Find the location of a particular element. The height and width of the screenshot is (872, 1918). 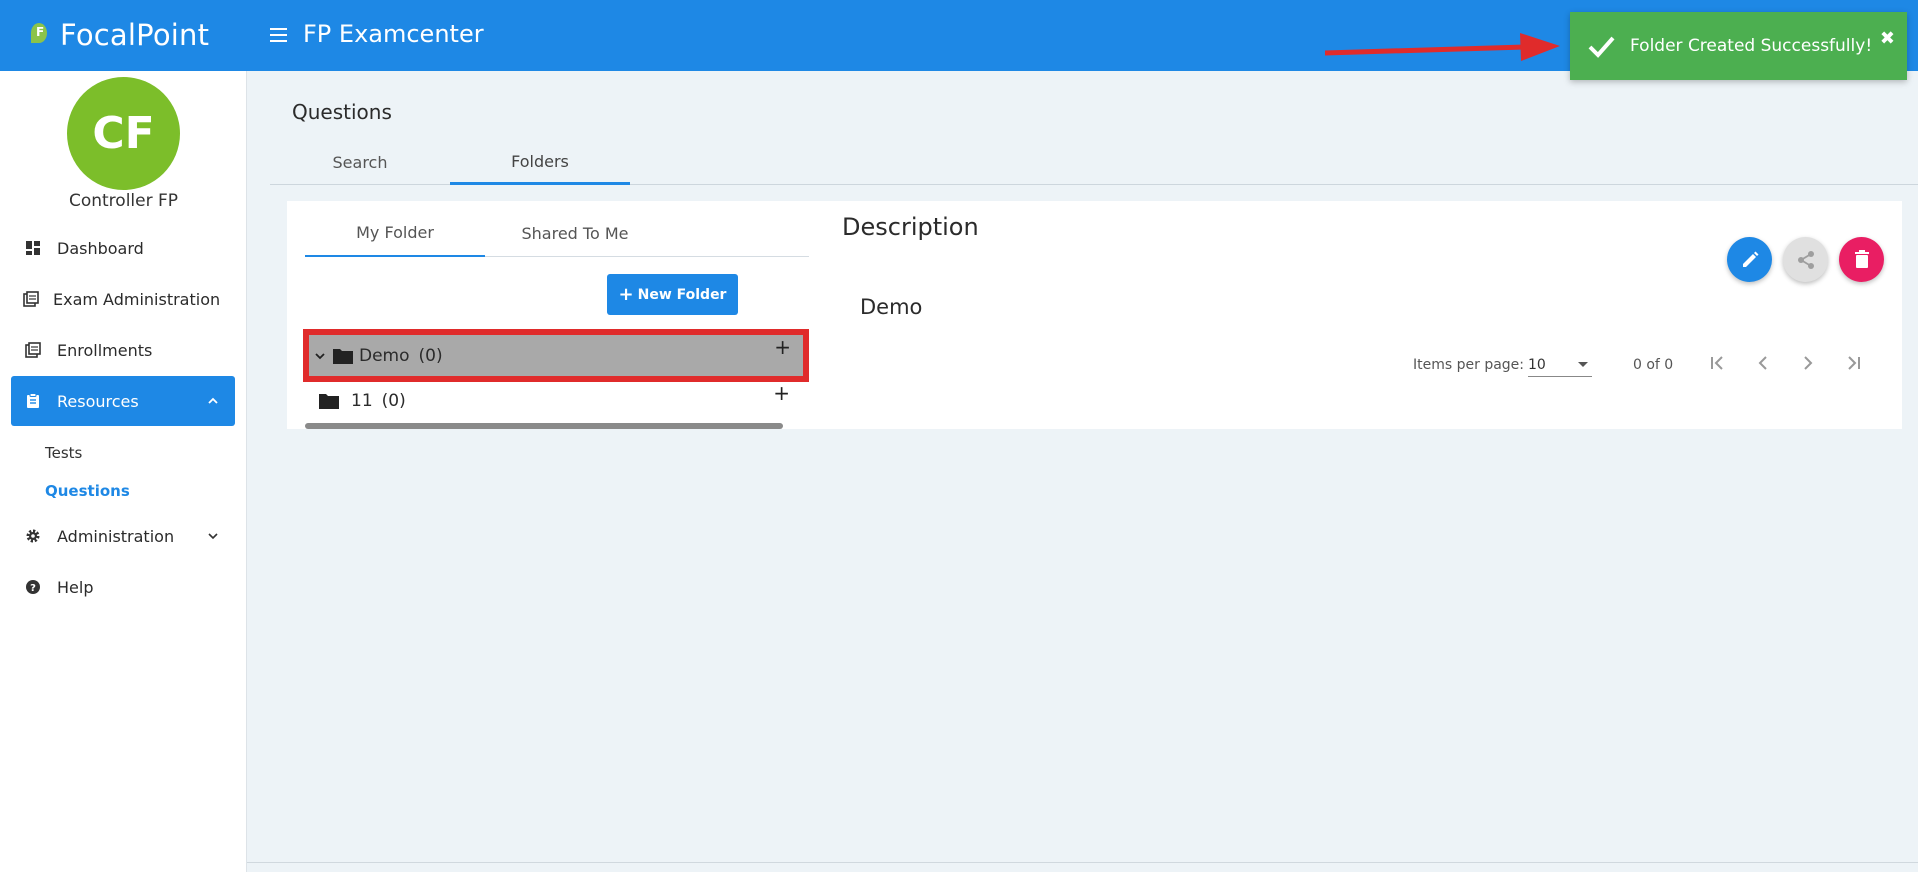

footer-divider is located at coordinates (1082, 862).